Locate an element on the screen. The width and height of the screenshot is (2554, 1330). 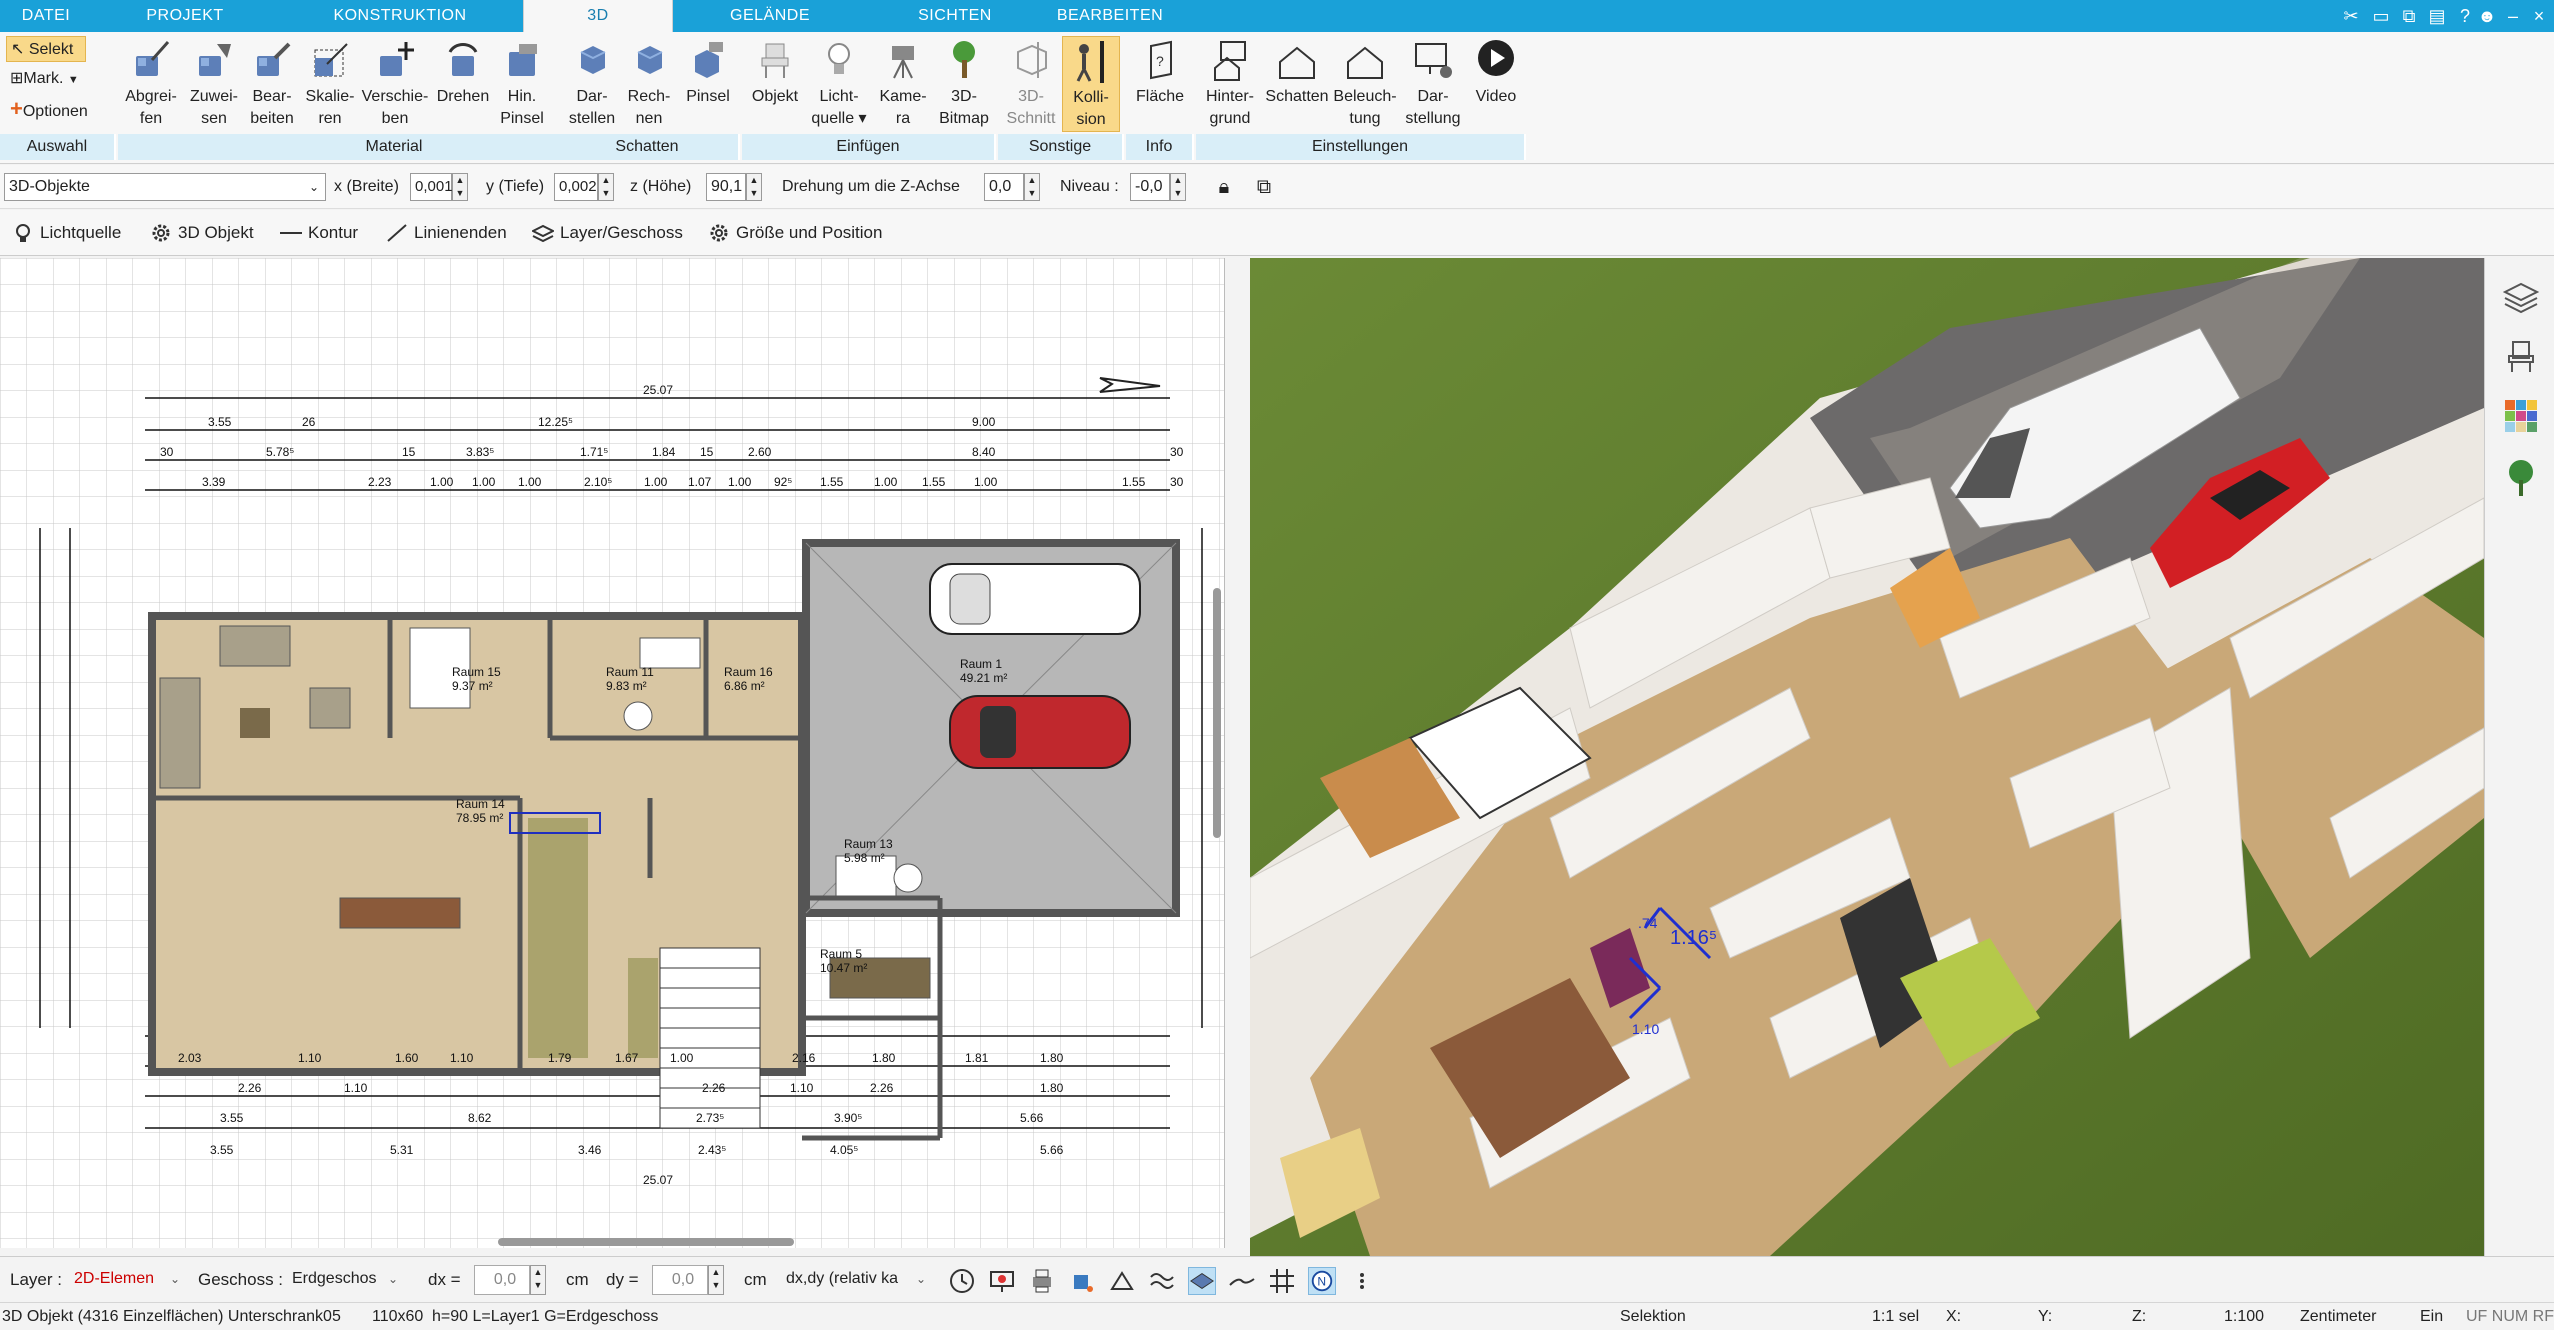
subtab-layer-geschoss: Layer/Geschoss is located at coordinates (607, 233).